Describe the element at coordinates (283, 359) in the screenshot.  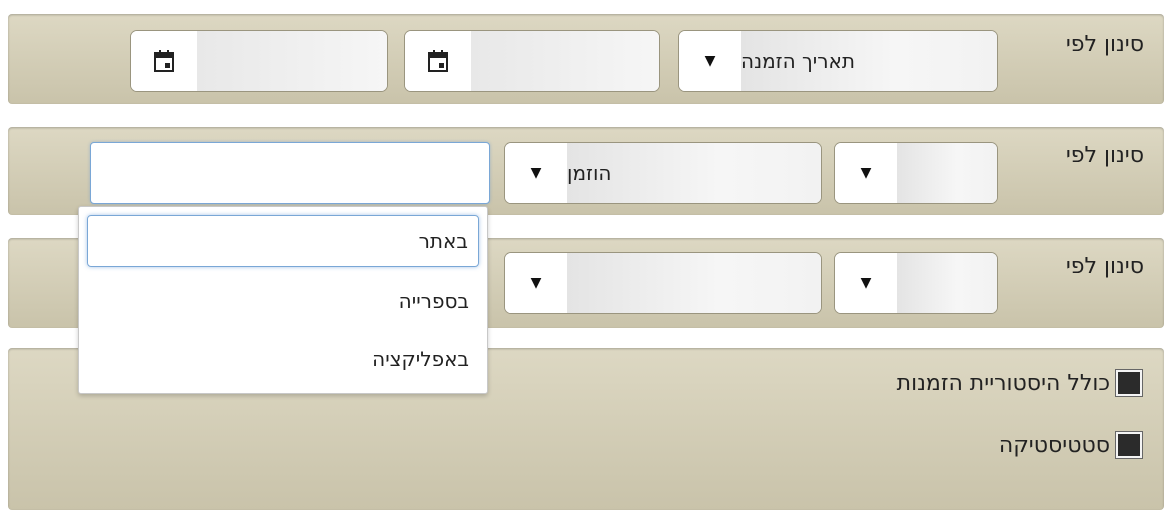
I see `dropdown-item: באפליקציה` at that location.